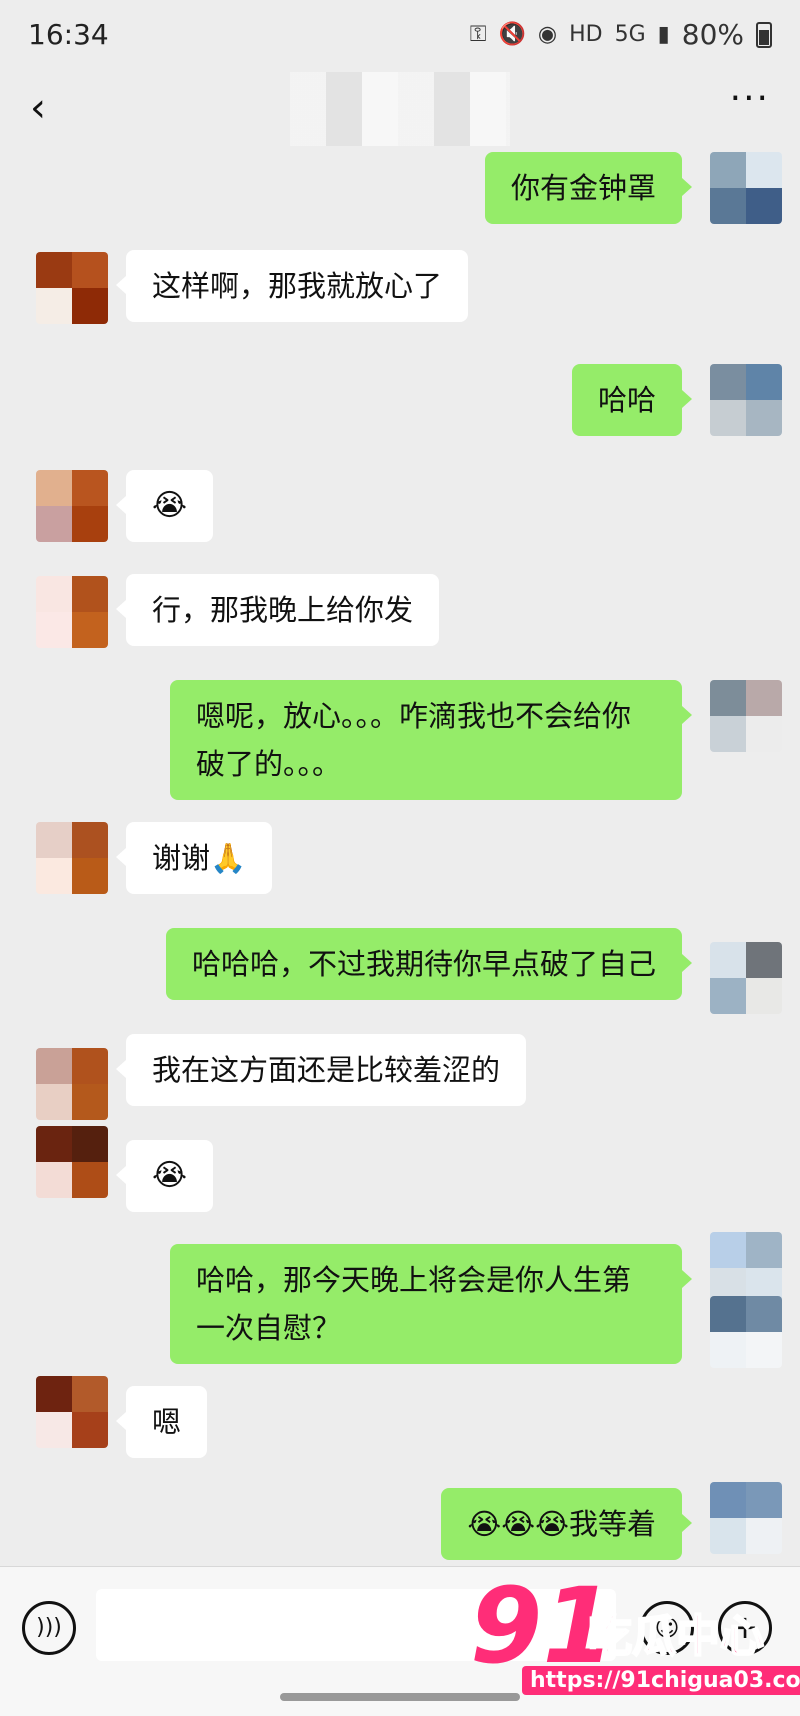 The height and width of the screenshot is (1716, 800). I want to click on battery-icon, so click(764, 34).